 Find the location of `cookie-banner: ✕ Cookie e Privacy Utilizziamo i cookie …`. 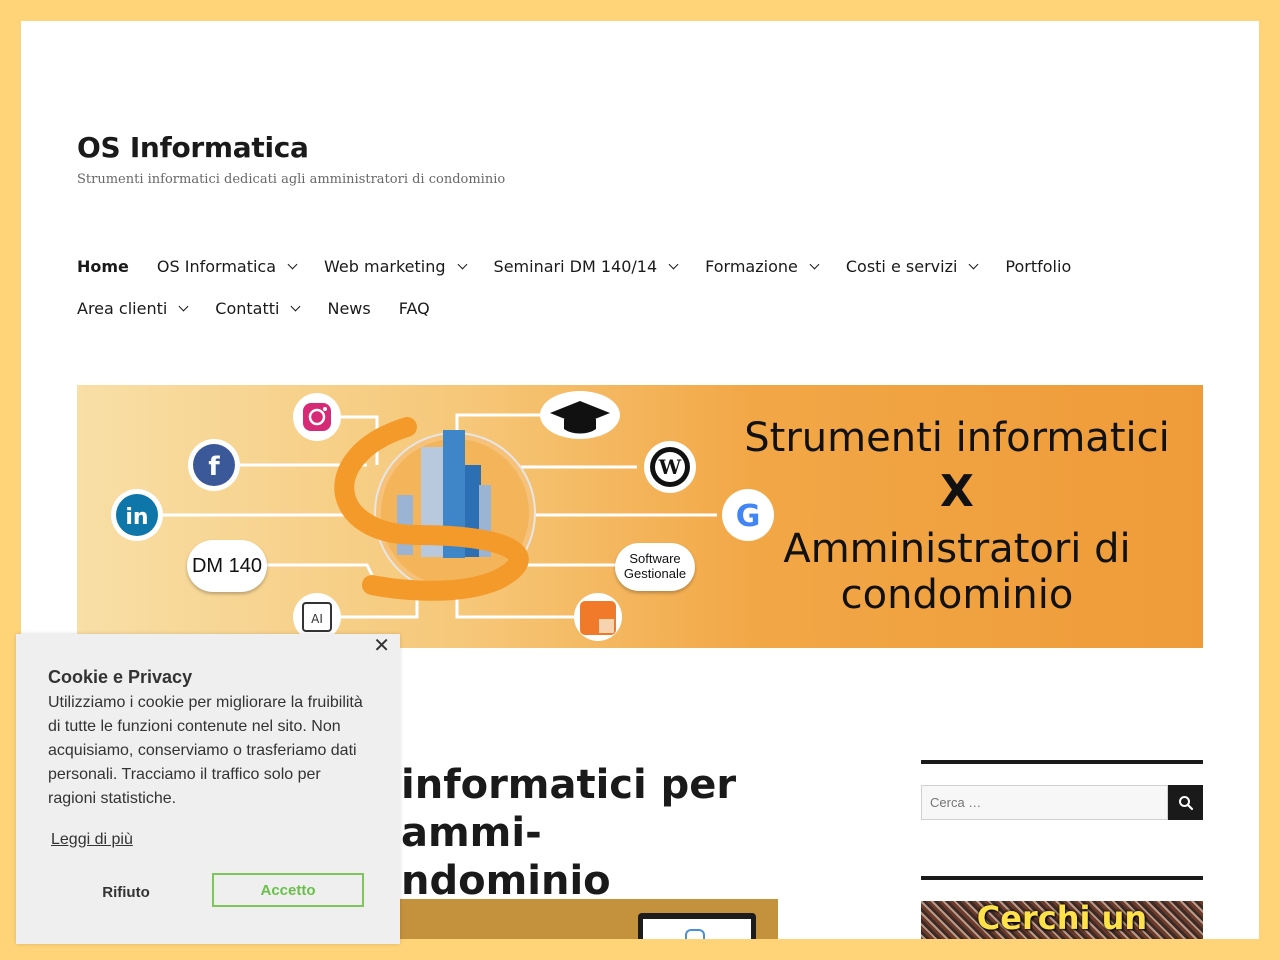

cookie-banner: ✕ Cookie e Privacy Utilizziamo i cookie … is located at coordinates (208, 789).